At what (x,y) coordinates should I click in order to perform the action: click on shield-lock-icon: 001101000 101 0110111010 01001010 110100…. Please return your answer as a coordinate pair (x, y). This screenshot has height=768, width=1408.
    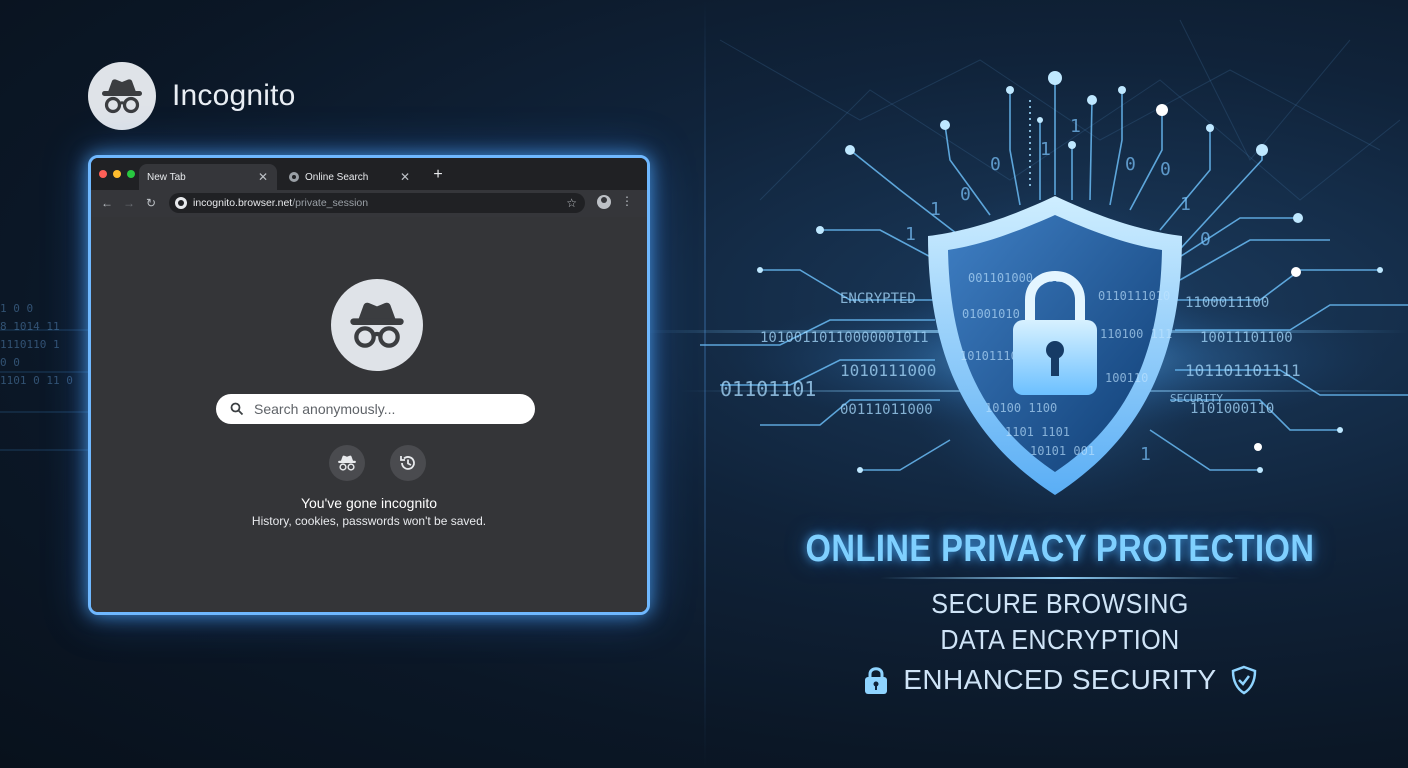
    Looking at the image, I should click on (1055, 350).